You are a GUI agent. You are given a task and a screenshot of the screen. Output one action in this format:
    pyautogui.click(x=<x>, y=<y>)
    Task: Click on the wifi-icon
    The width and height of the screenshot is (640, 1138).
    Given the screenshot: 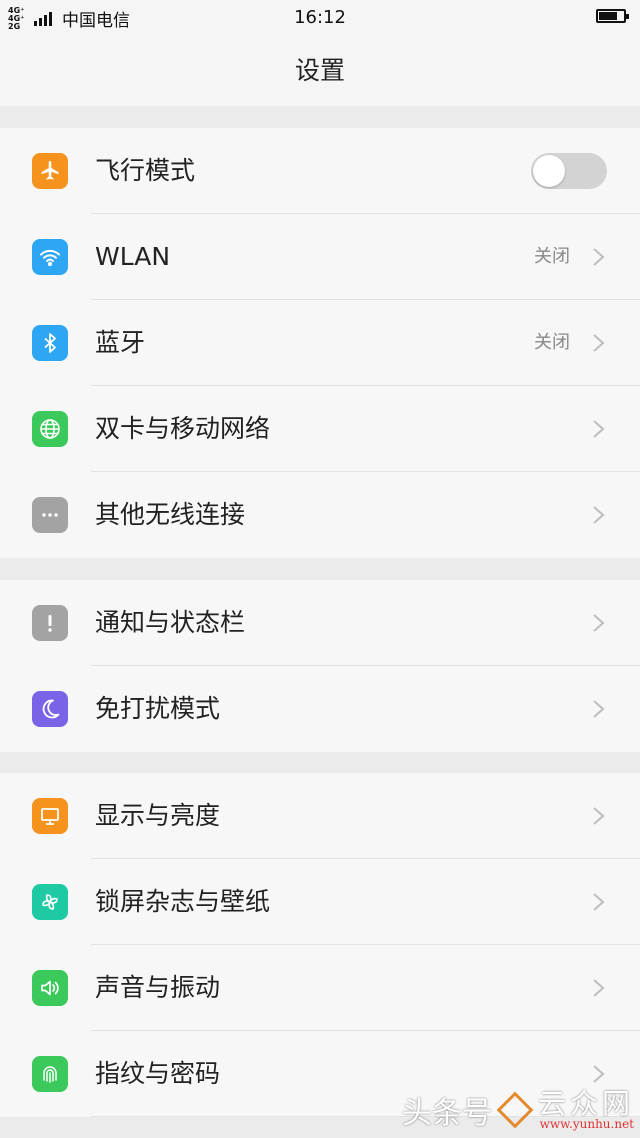 What is the action you would take?
    pyautogui.click(x=50, y=257)
    